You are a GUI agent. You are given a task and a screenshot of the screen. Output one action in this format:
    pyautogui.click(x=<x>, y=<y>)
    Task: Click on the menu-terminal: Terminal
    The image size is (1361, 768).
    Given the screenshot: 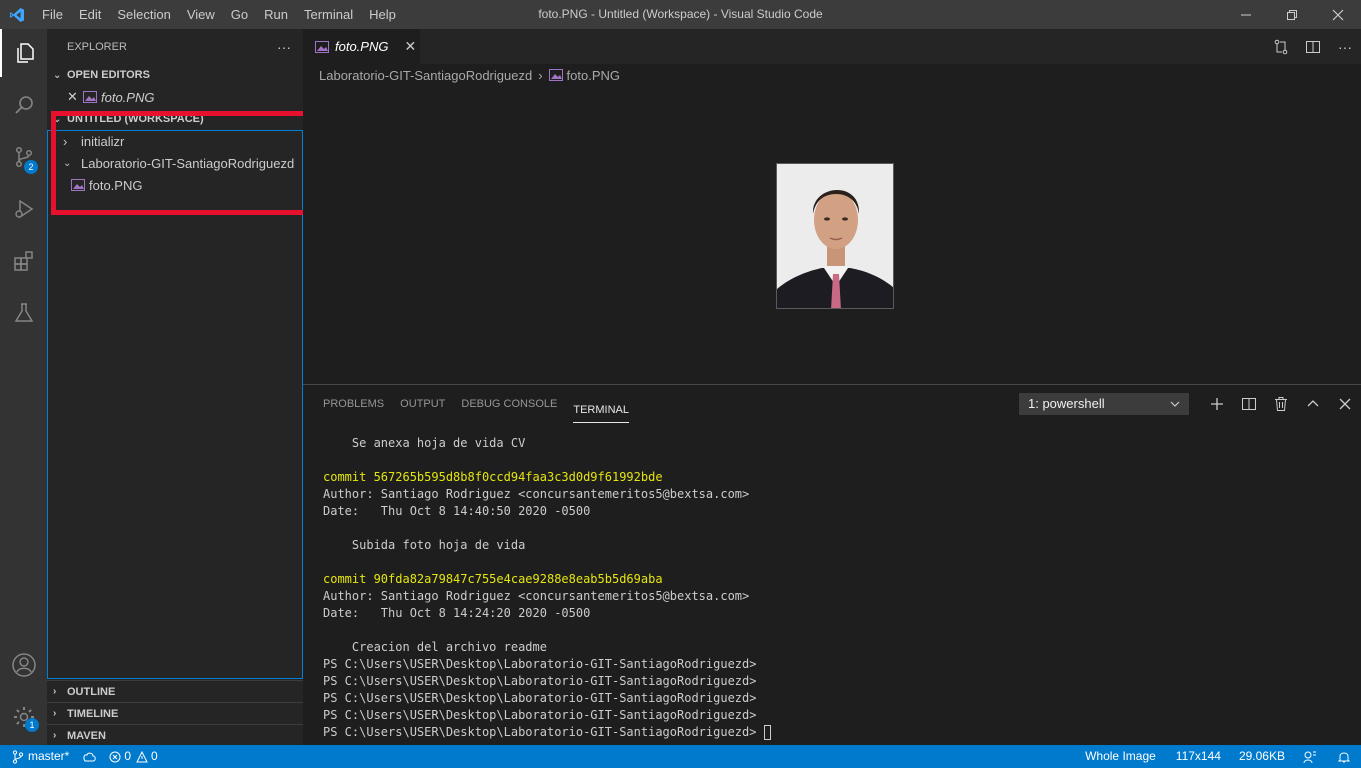 What is the action you would take?
    pyautogui.click(x=328, y=14)
    